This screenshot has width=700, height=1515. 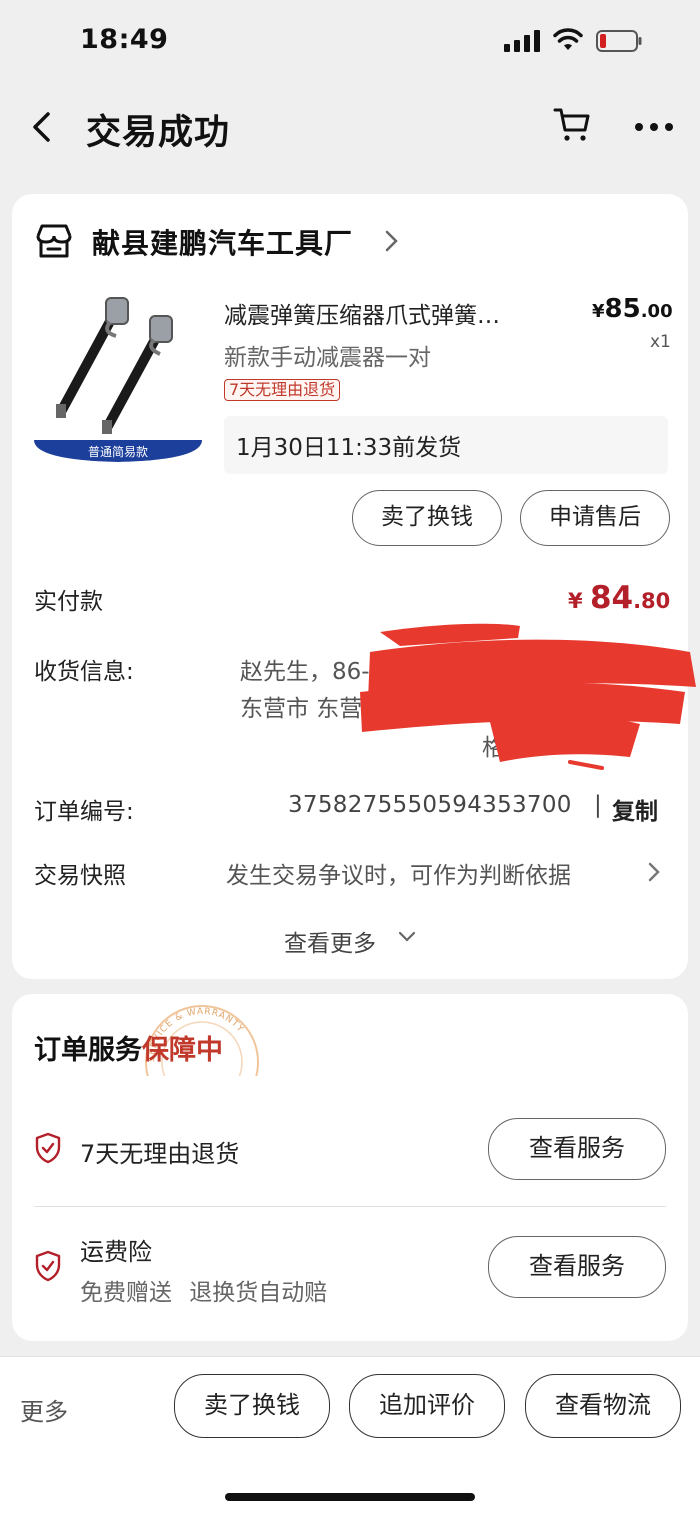 I want to click on service-item-label: 7天无理由退货, so click(x=160, y=1154).